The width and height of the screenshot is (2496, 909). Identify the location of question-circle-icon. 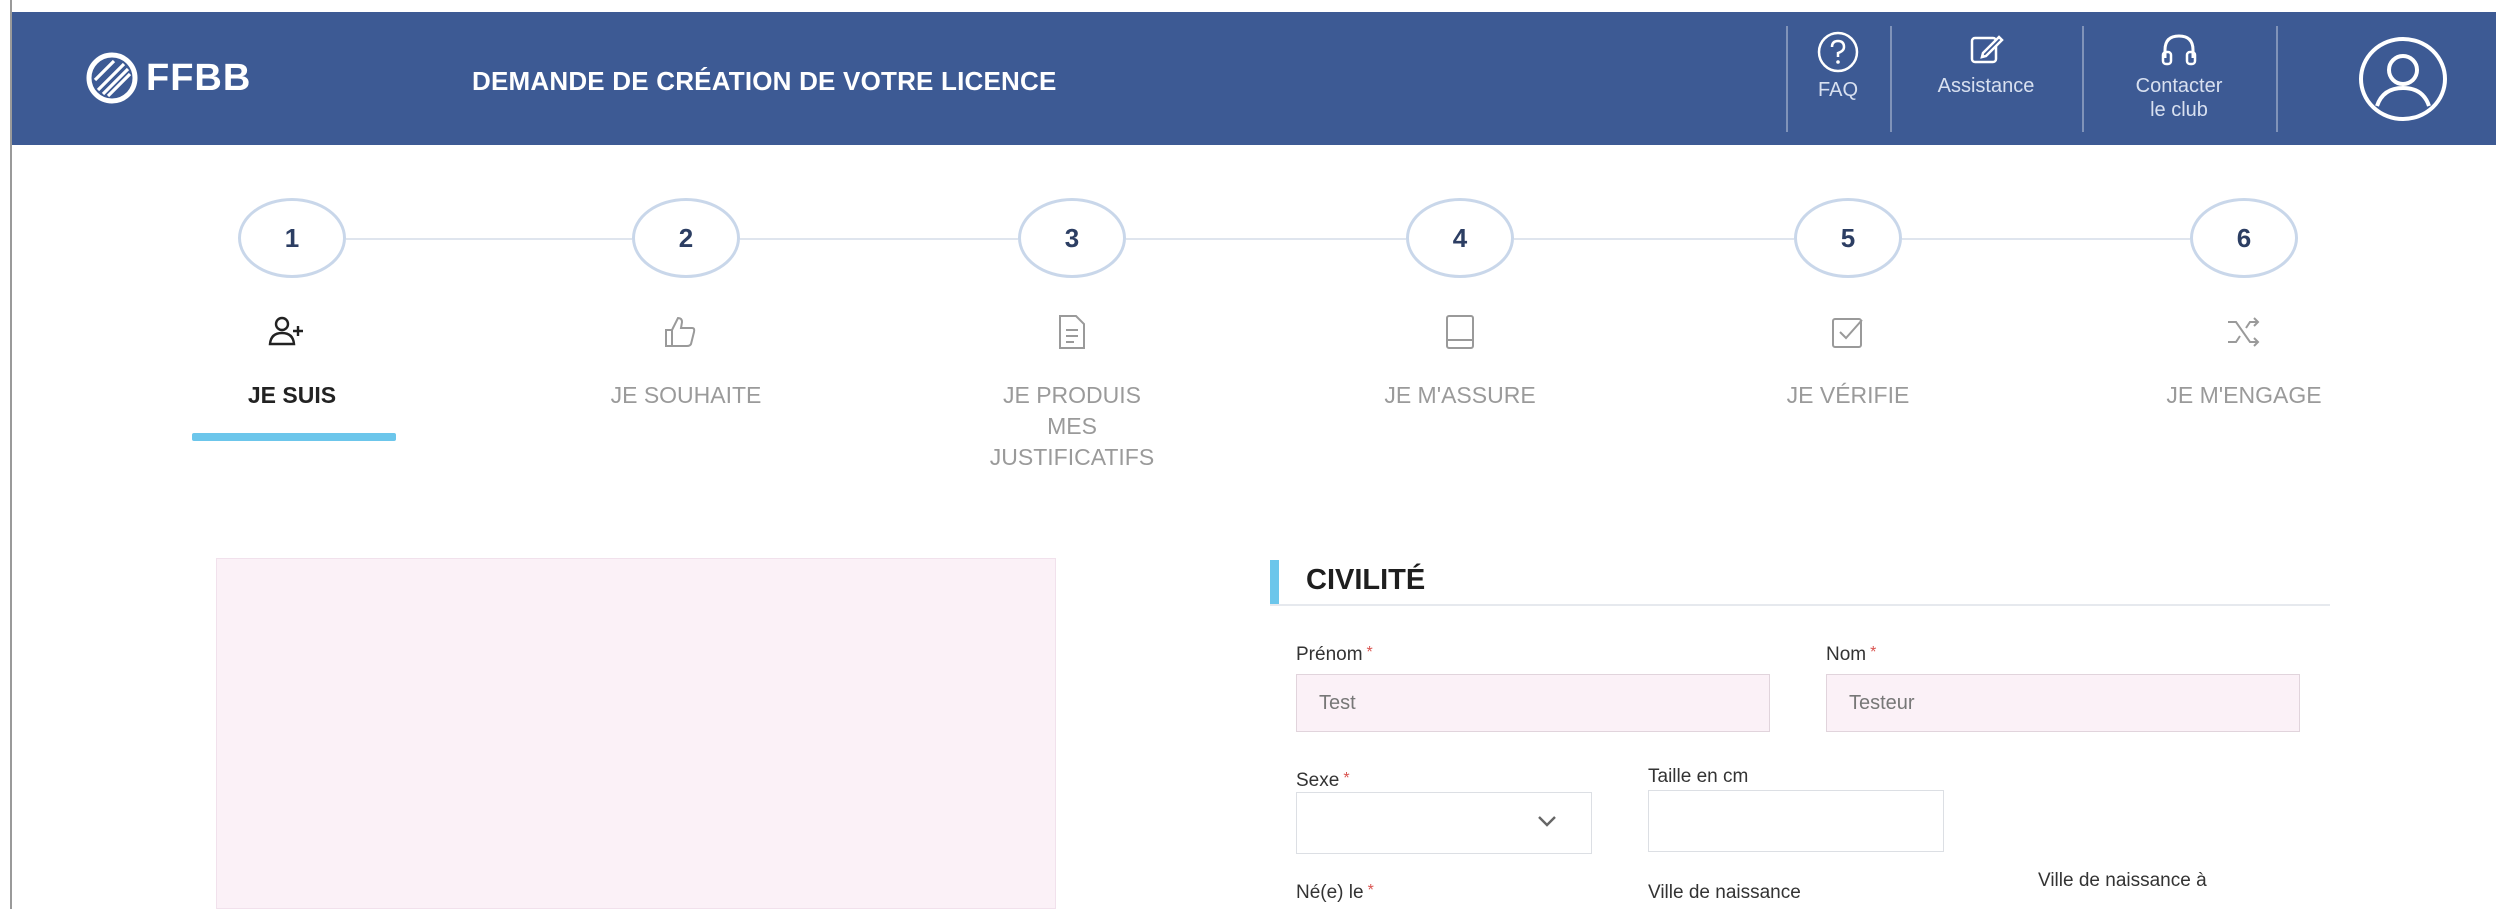
(1838, 52).